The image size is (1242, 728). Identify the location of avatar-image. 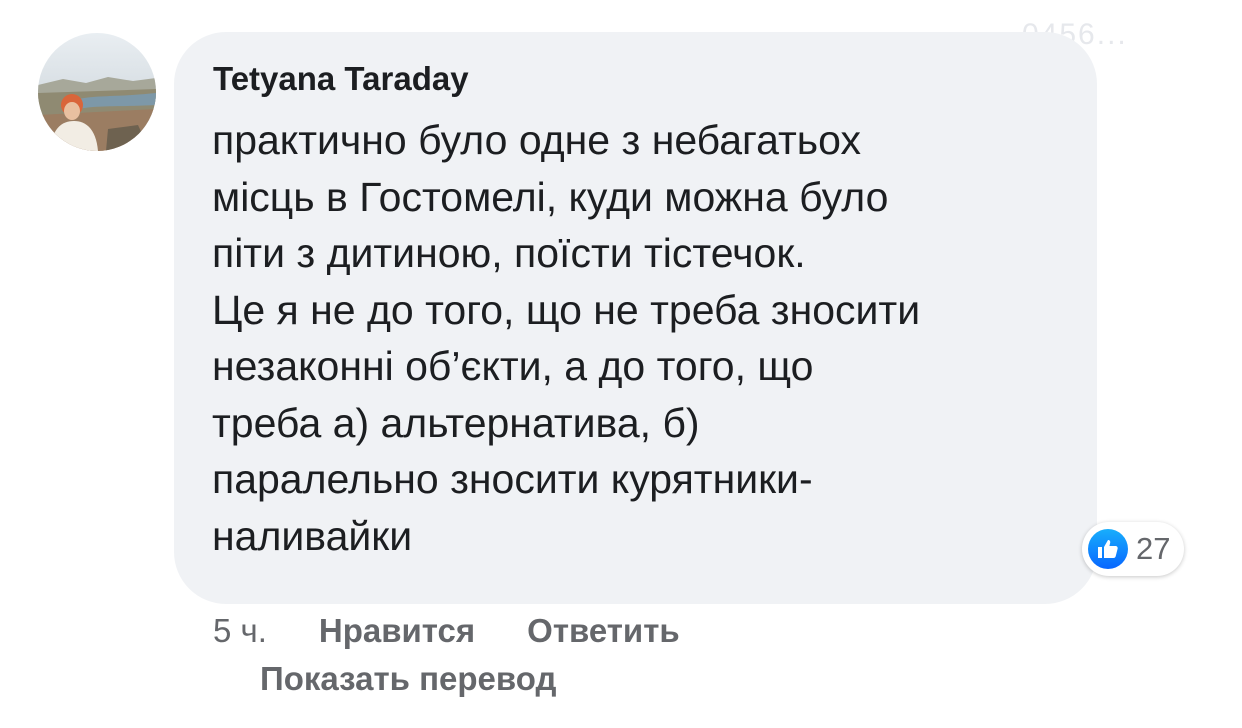
(97, 92).